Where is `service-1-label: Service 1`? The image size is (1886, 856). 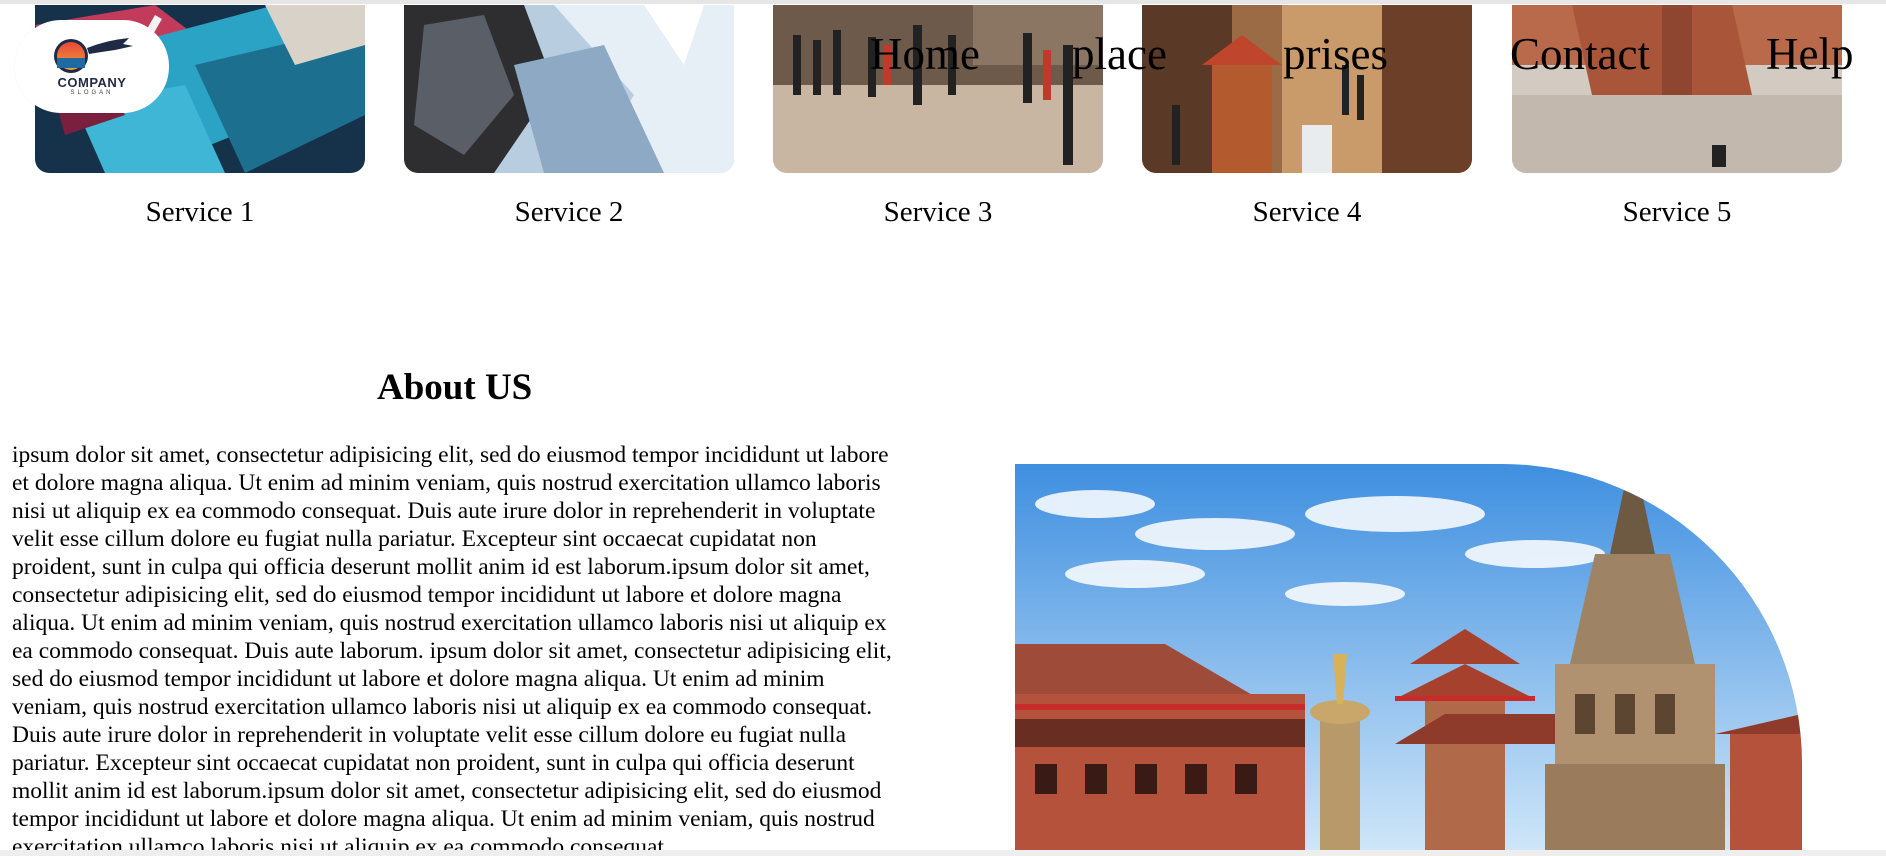 service-1-label: Service 1 is located at coordinates (200, 212).